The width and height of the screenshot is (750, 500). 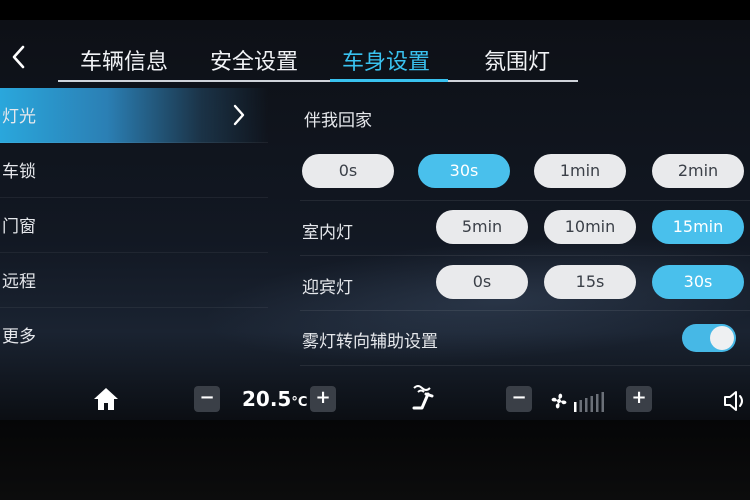 I want to click on fan-increase-button: +, so click(x=639, y=399).